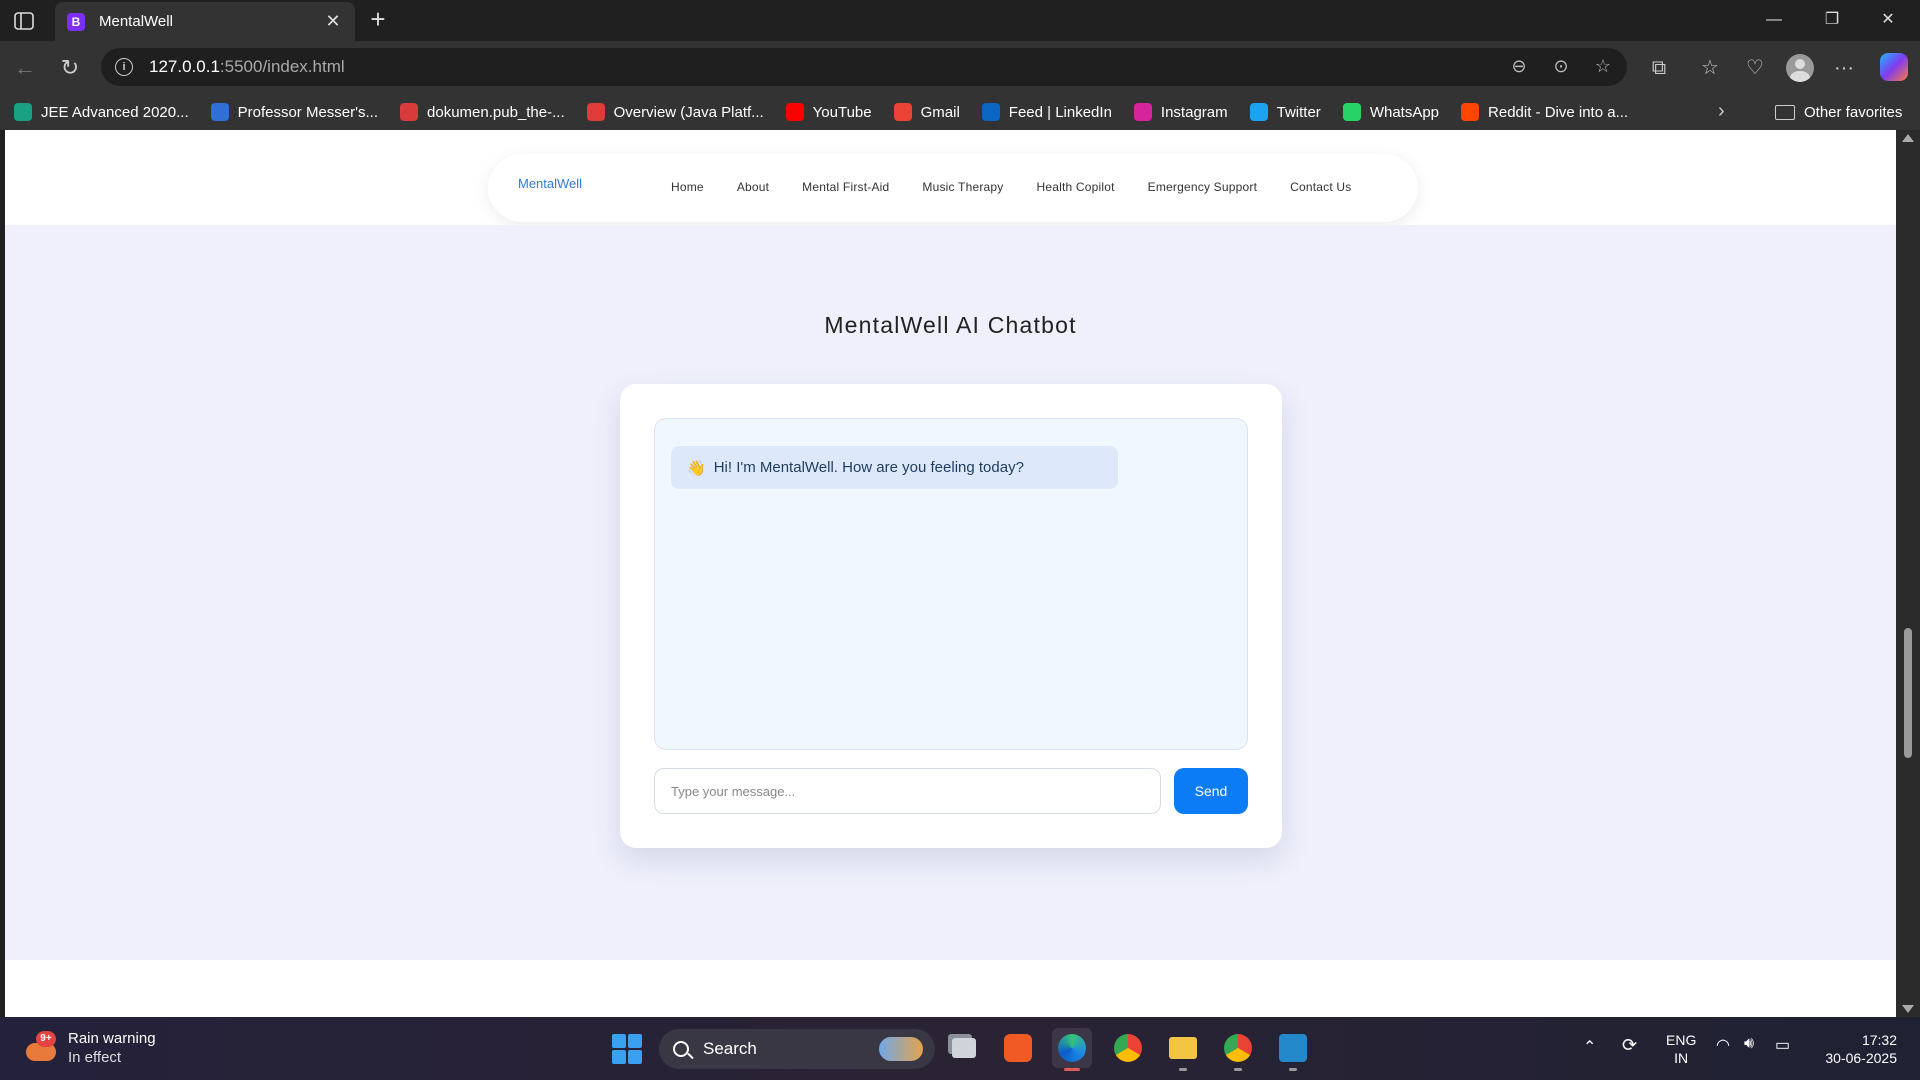  Describe the element at coordinates (46, 1039) in the screenshot. I see `weather-badge: 9+` at that location.